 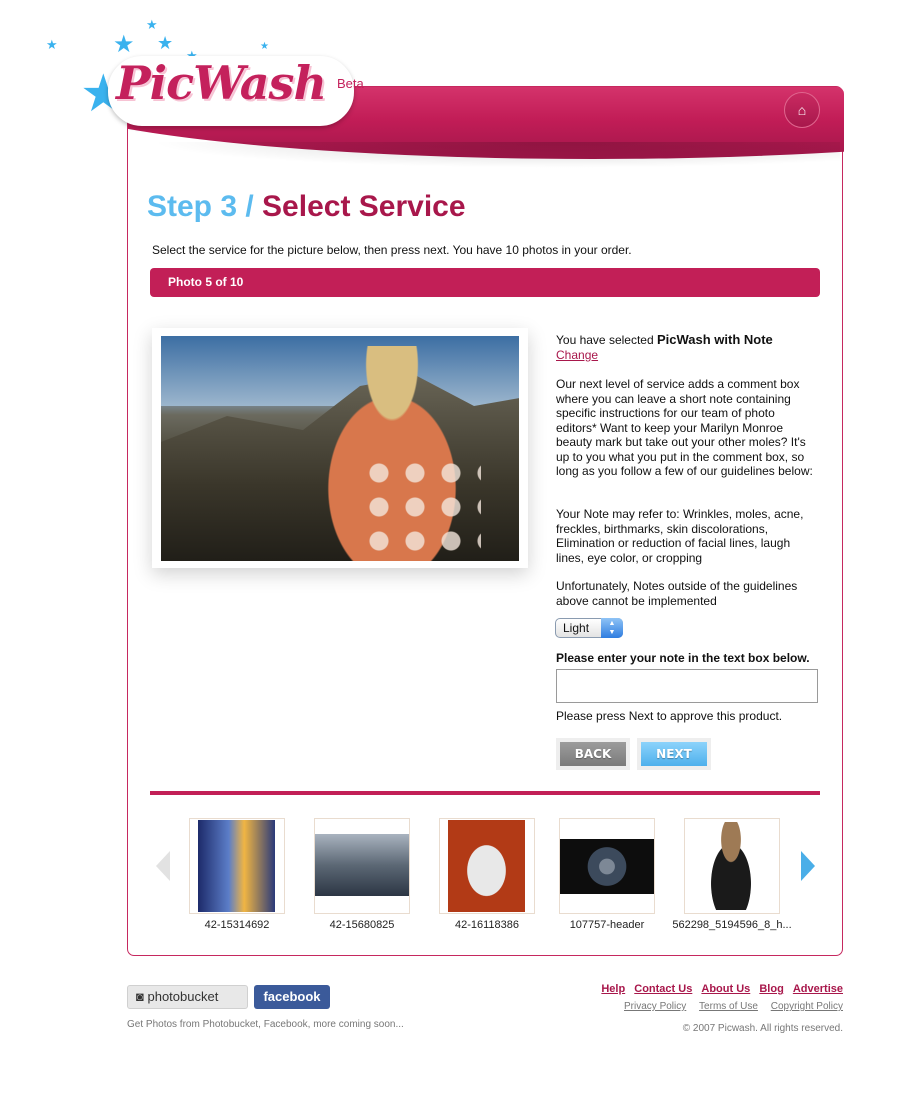 What do you see at coordinates (495, 155) in the screenshot?
I see `header-shadow` at bounding box center [495, 155].